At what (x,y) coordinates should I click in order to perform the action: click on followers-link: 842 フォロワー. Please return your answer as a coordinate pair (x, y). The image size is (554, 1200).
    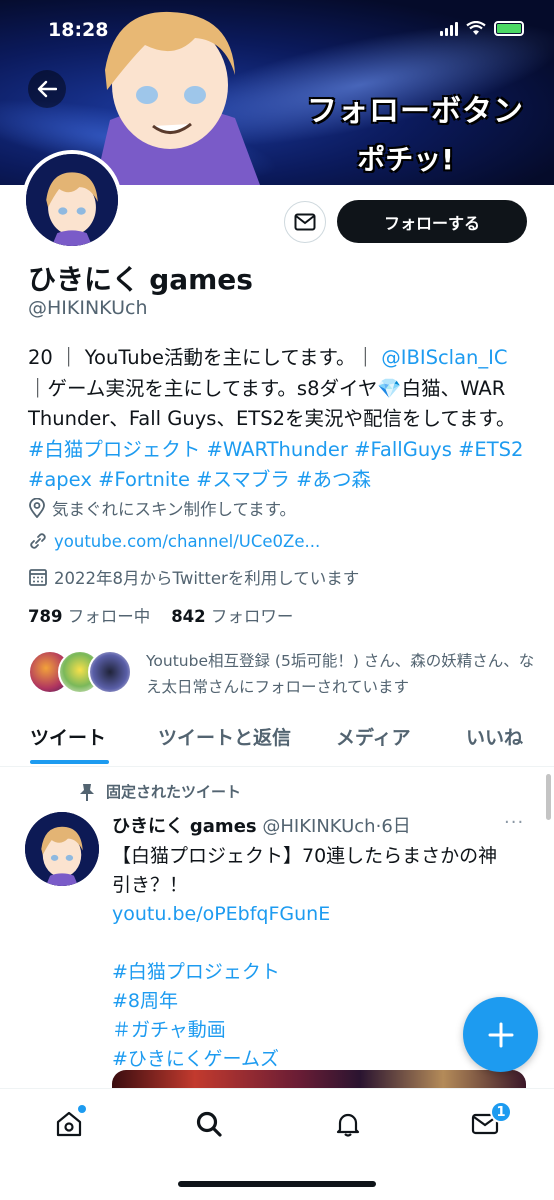
    Looking at the image, I should click on (232, 616).